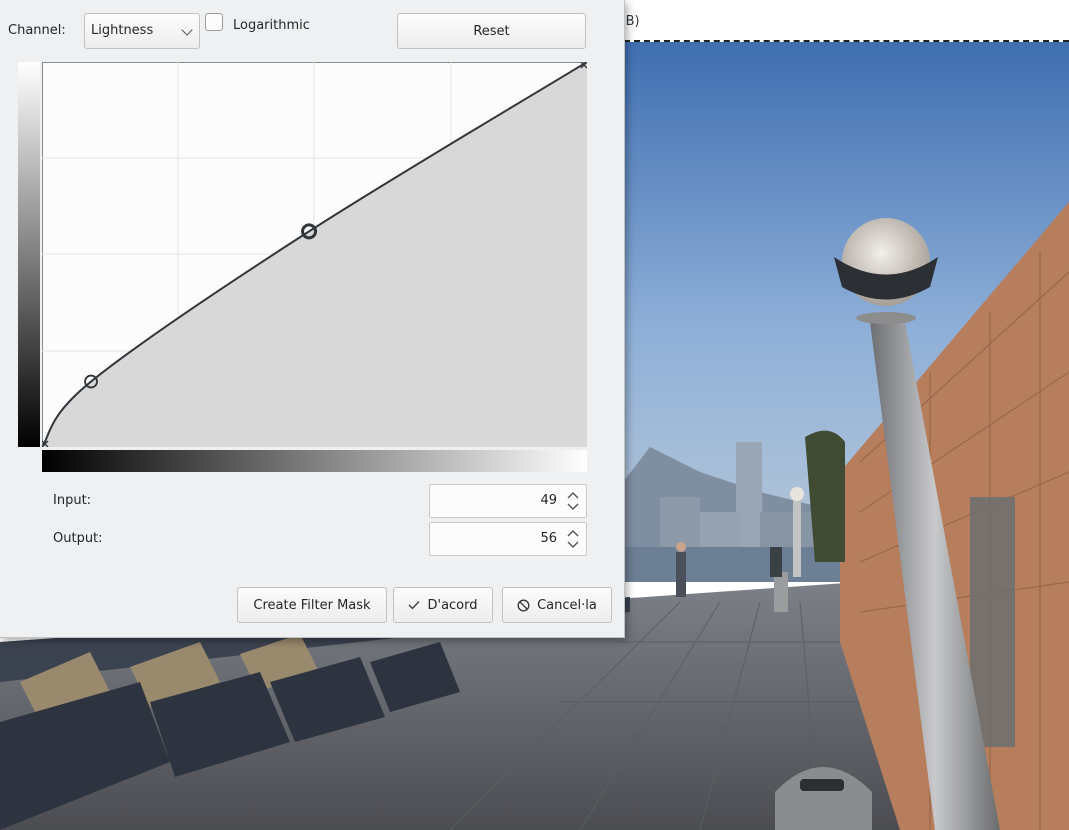  I want to click on chevron-down-icon, so click(187, 30).